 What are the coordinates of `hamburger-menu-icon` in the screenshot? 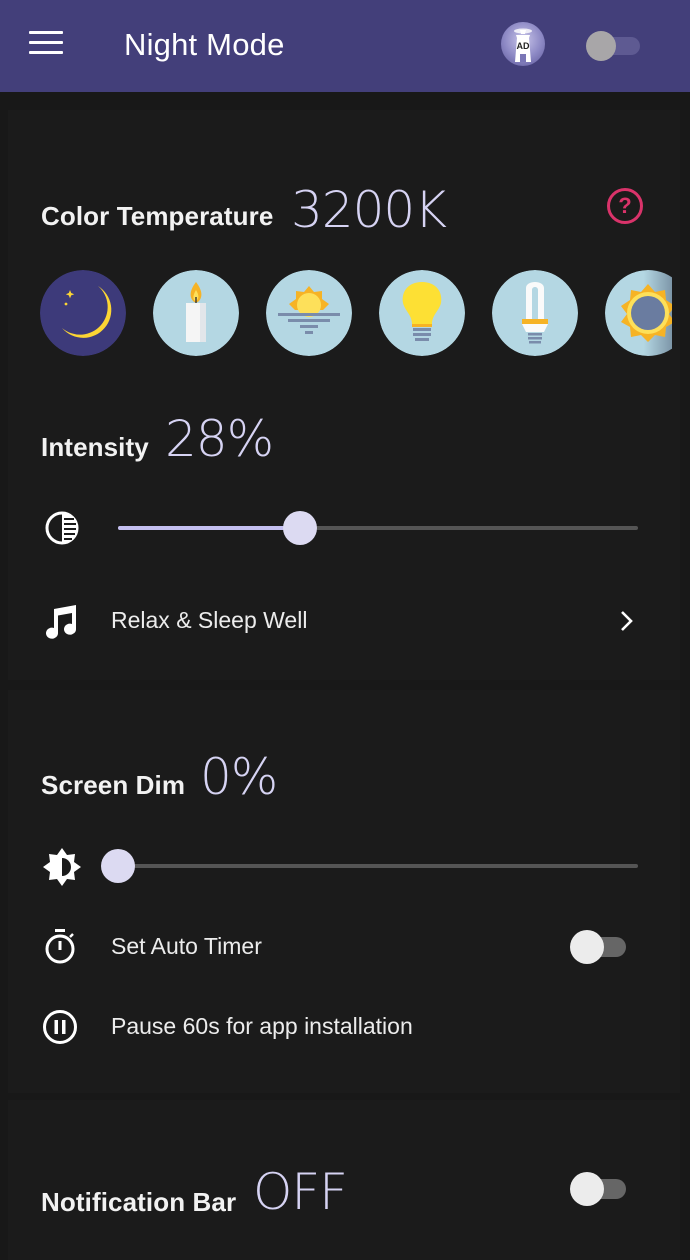 It's located at (46, 43).